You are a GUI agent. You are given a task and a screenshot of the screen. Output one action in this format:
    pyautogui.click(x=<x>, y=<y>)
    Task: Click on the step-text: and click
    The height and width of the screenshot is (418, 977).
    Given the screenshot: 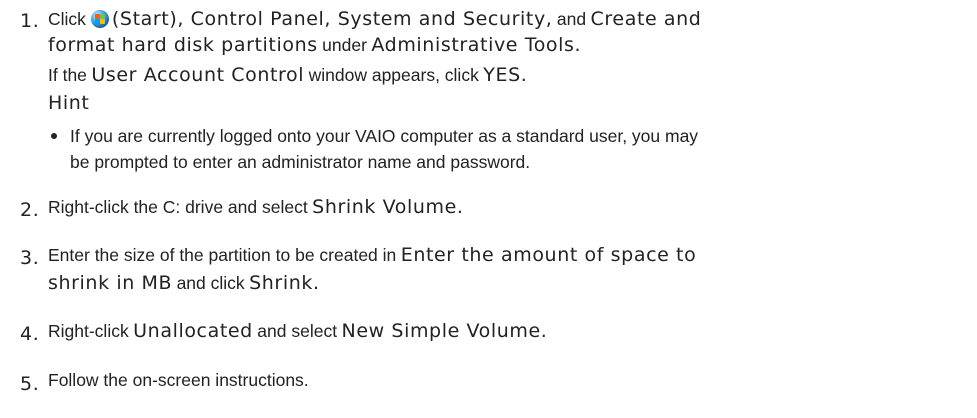 What is the action you would take?
    pyautogui.click(x=210, y=283)
    